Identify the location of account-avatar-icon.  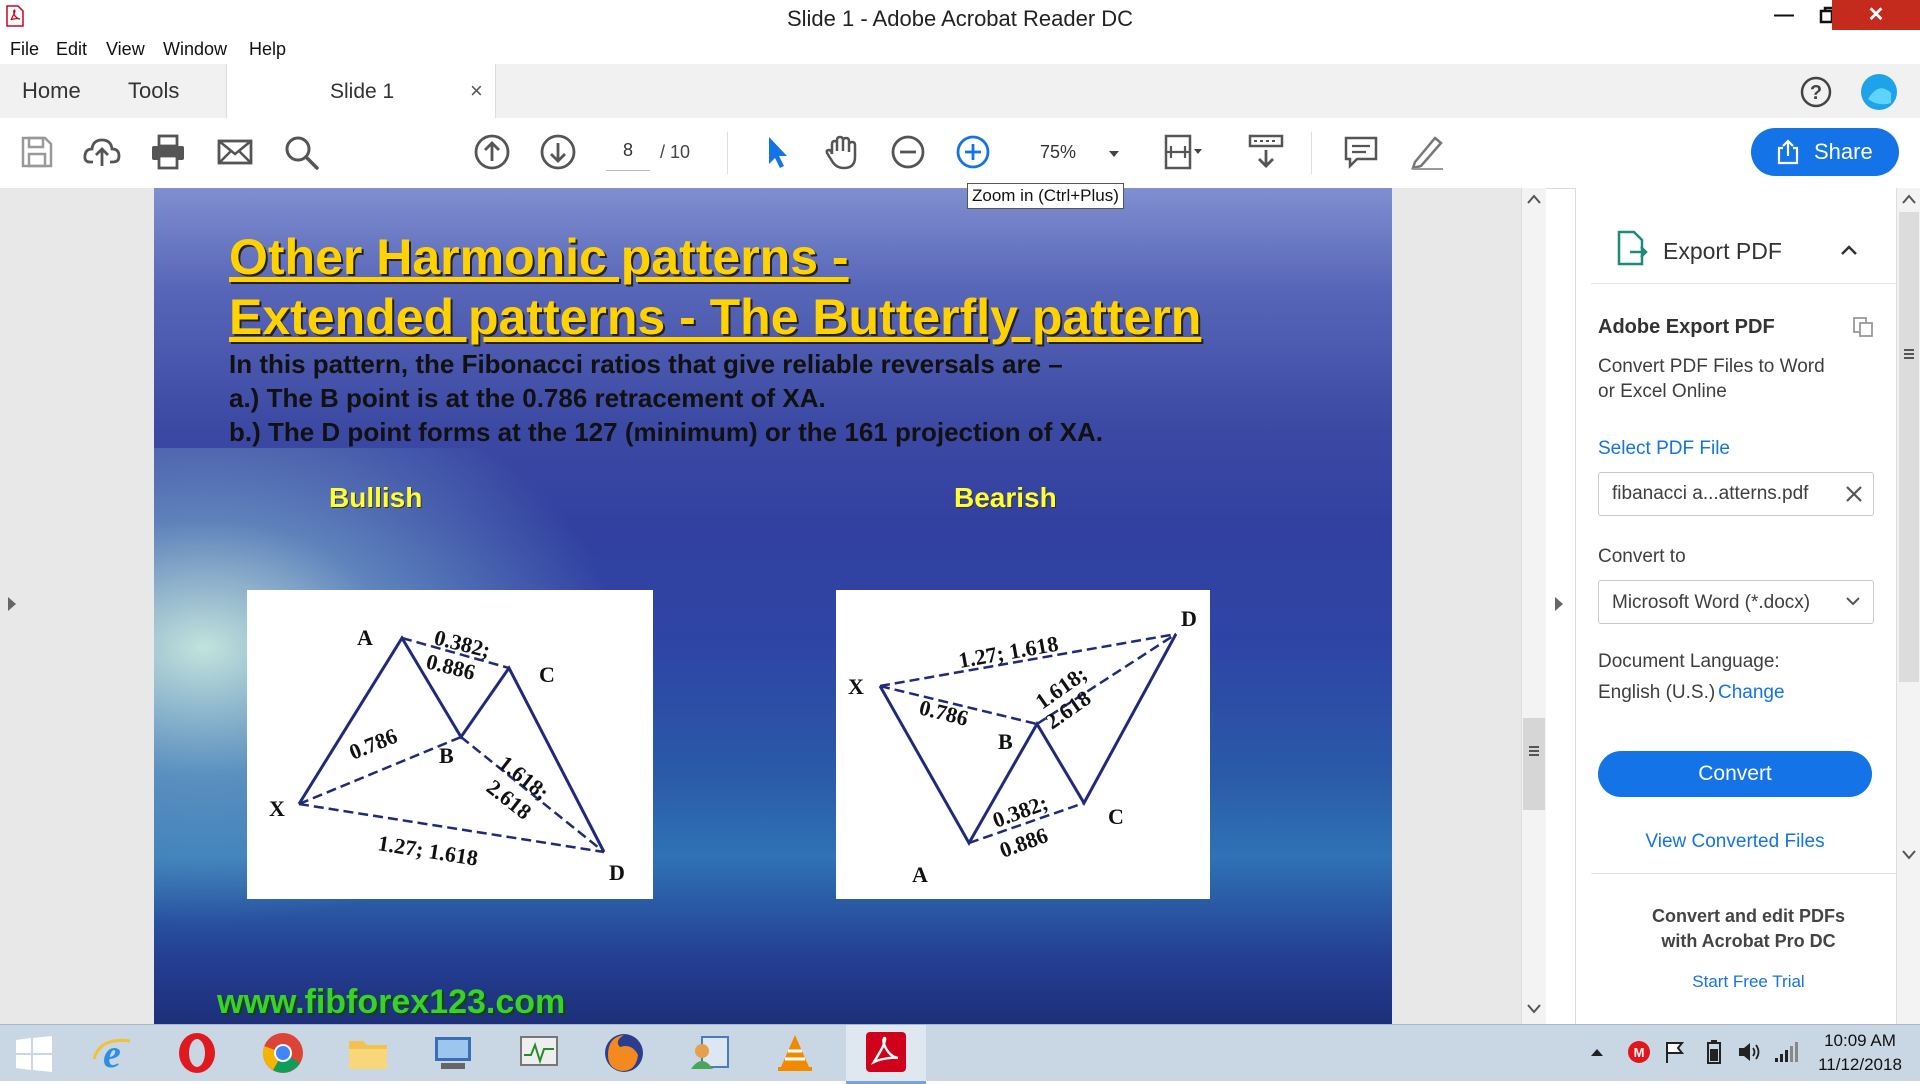
(1879, 92).